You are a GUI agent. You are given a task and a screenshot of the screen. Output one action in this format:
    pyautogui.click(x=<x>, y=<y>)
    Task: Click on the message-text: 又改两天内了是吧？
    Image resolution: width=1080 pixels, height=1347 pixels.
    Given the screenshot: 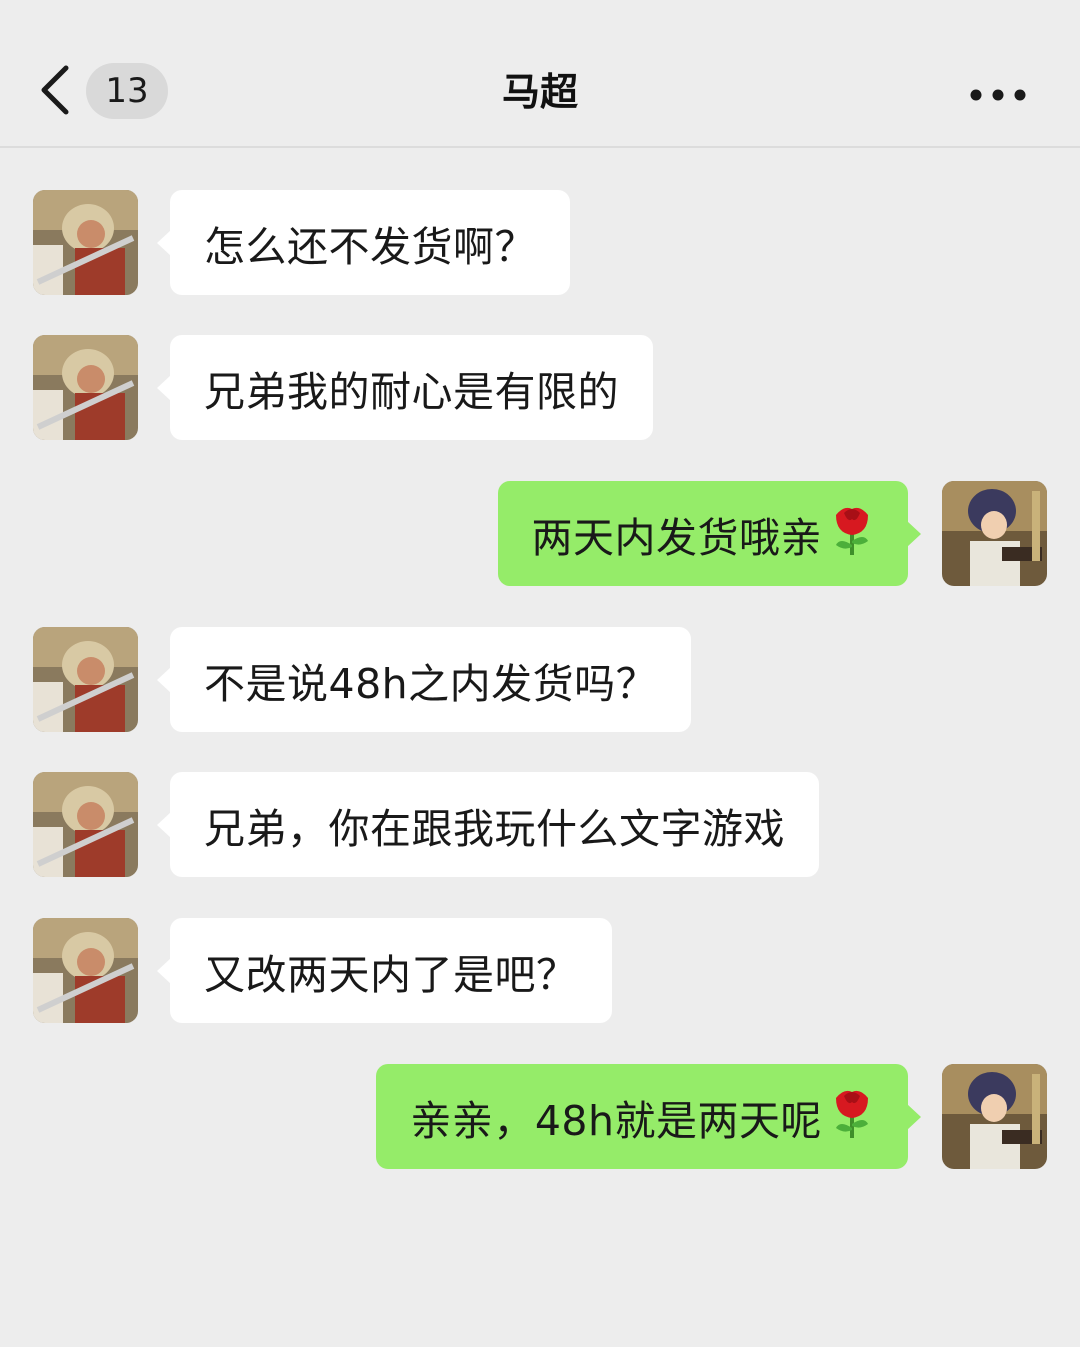 What is the action you would take?
    pyautogui.click(x=391, y=974)
    